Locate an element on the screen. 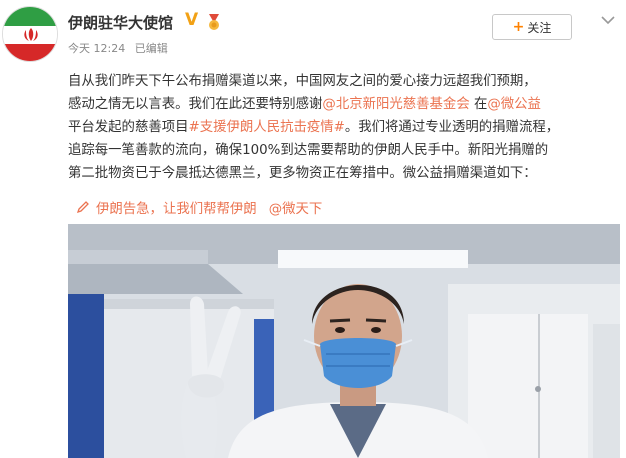 The width and height of the screenshot is (626, 458). body-line-3: 平台发起的慈善项目#支援伊朗人民抗击疫情#。我们将通过专业透明的捐赠流程， is located at coordinates (343, 127).